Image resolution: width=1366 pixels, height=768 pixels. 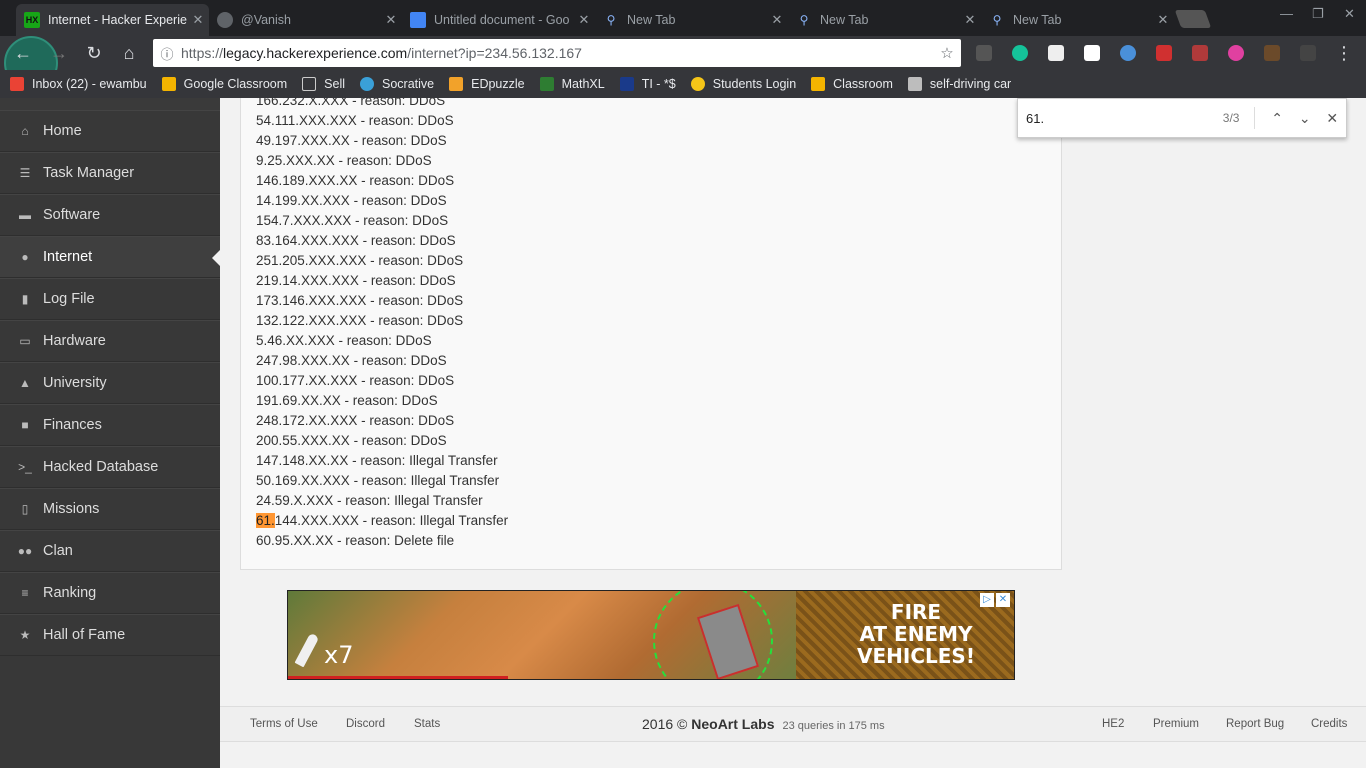 What do you see at coordinates (224, 84) in the screenshot?
I see `bookmark-google-classroom: Google Classroom` at bounding box center [224, 84].